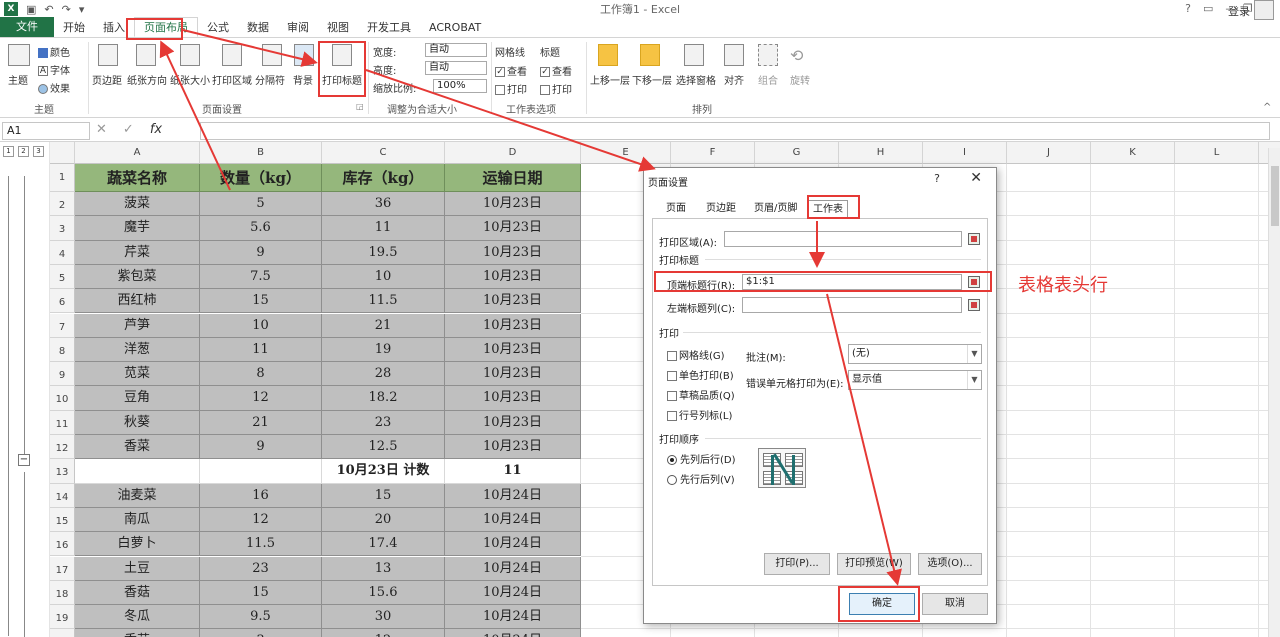  What do you see at coordinates (676, 209) in the screenshot?
I see `tab-page: 页面` at bounding box center [676, 209].